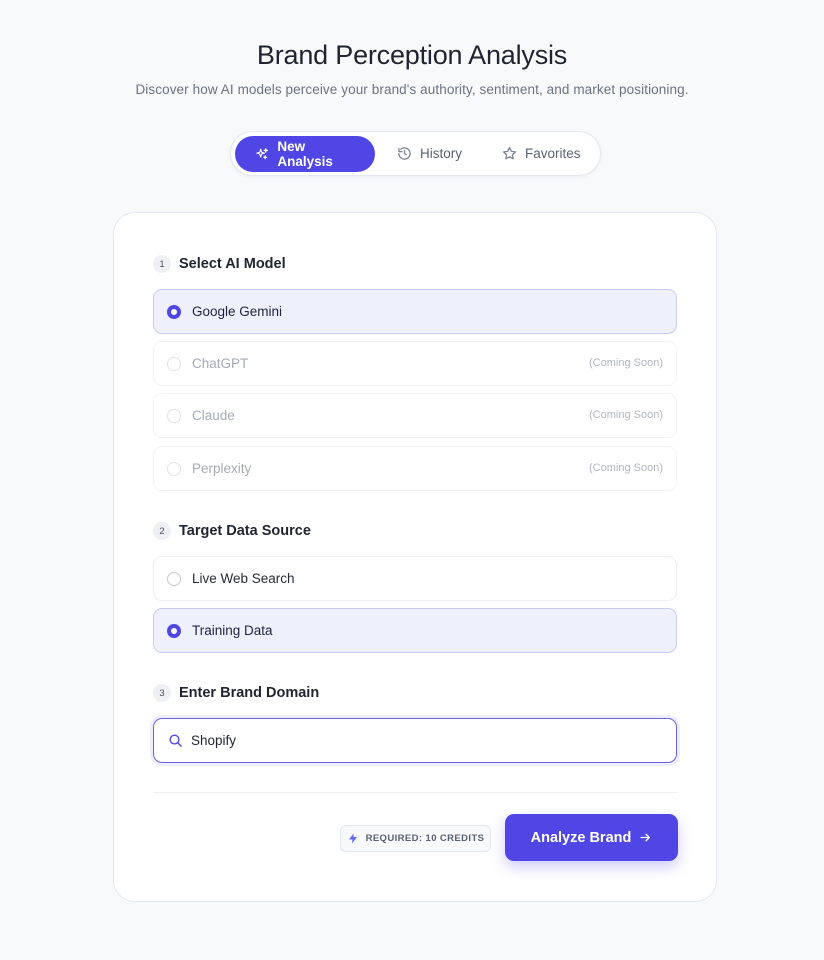  What do you see at coordinates (425, 838) in the screenshot?
I see `credits-label: REQUIRED: 10 CREDITS` at bounding box center [425, 838].